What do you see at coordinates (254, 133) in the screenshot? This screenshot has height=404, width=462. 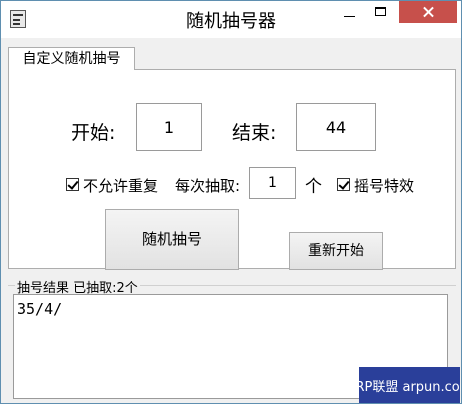 I see `end-label: 结束:` at bounding box center [254, 133].